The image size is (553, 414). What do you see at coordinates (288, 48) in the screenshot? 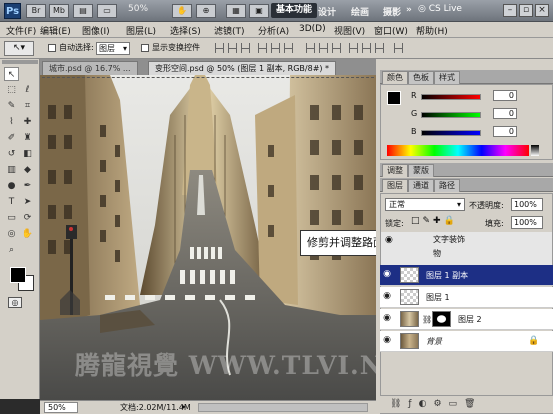
I see `align-right-icon` at bounding box center [288, 48].